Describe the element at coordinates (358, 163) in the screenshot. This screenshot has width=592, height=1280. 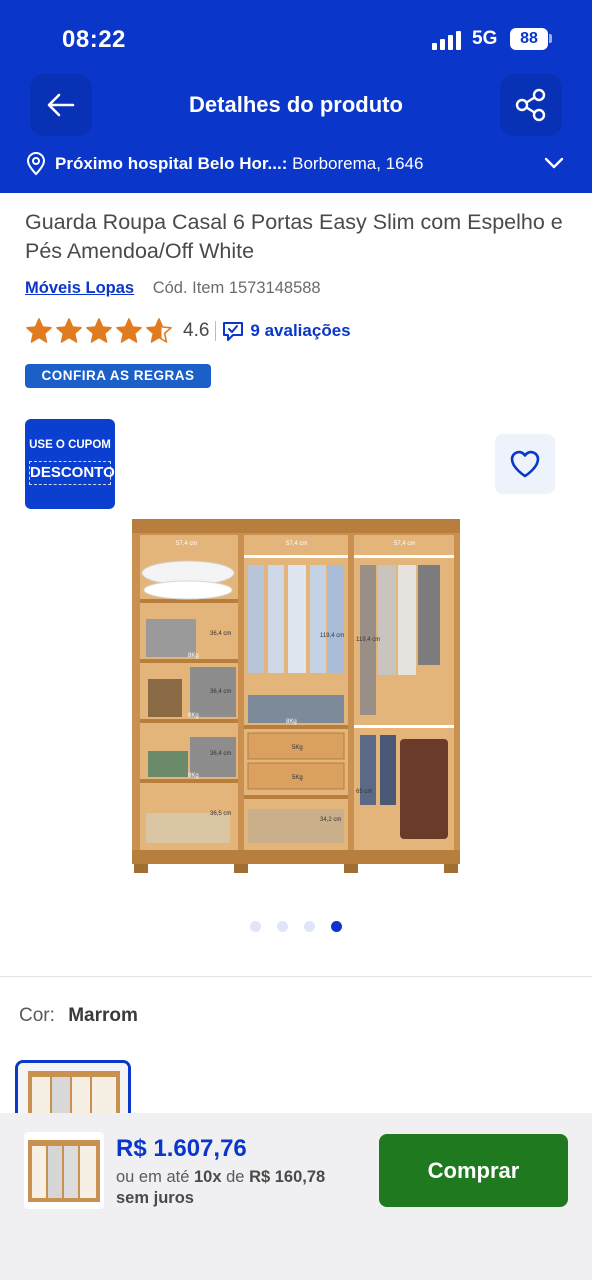
I see `location-address: Borborema, 1646` at that location.